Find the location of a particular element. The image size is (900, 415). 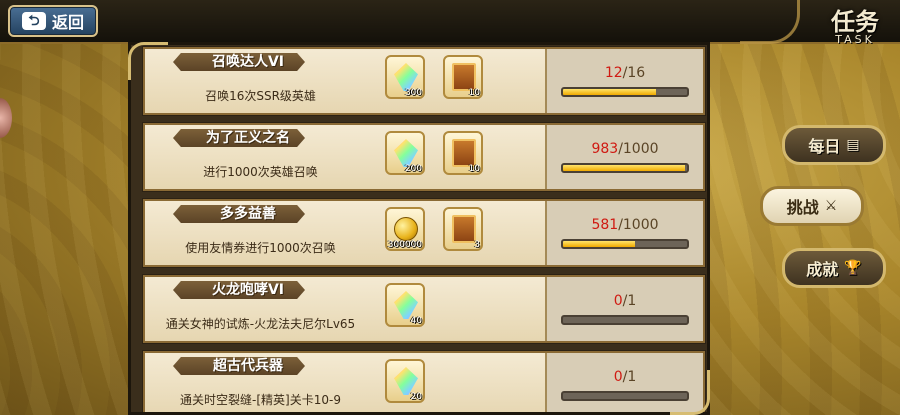

progress-area: 0/1 is located at coordinates (624, 309).